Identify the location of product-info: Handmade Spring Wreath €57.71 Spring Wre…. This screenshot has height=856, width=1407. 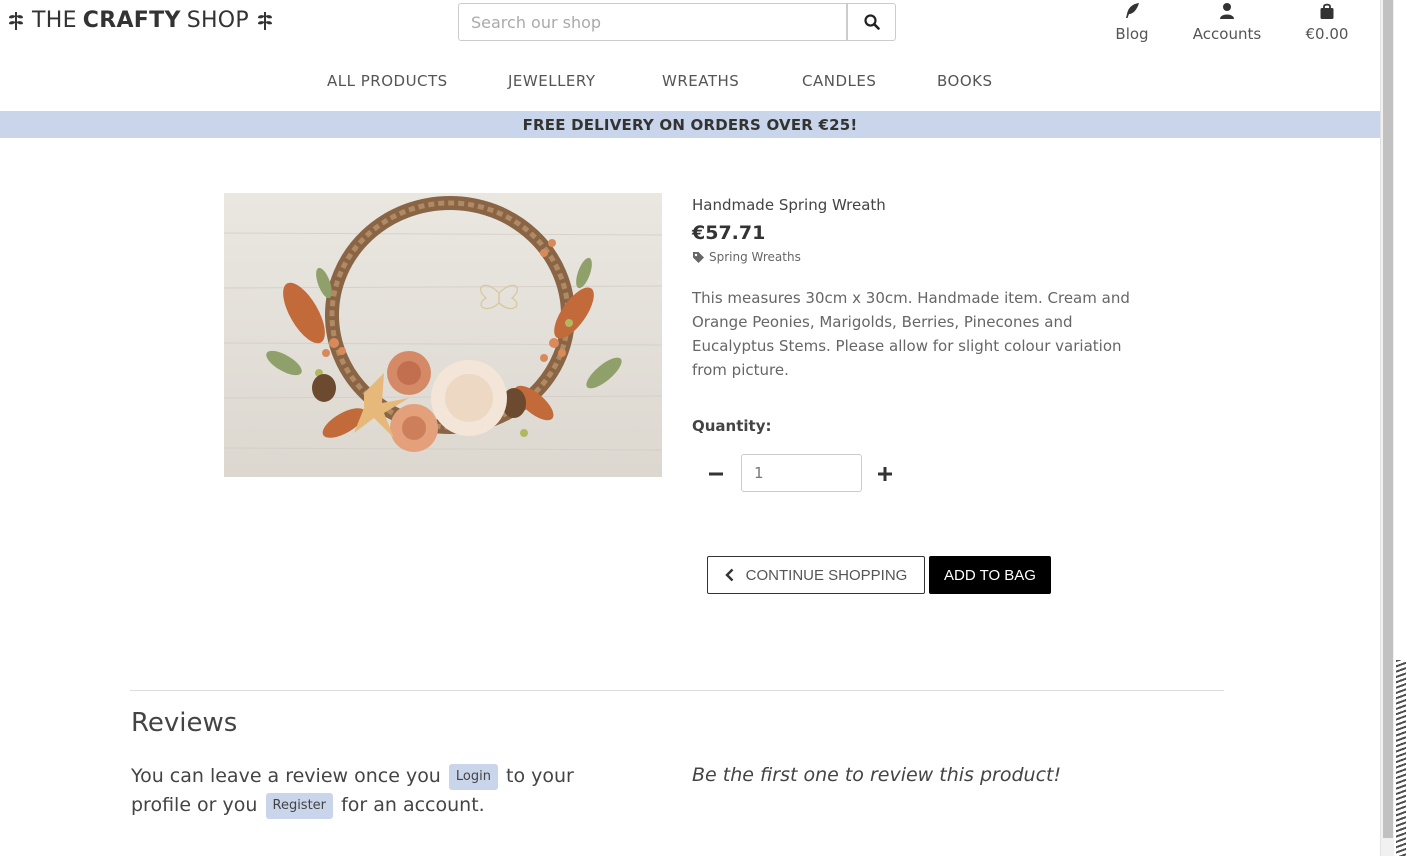
(912, 289).